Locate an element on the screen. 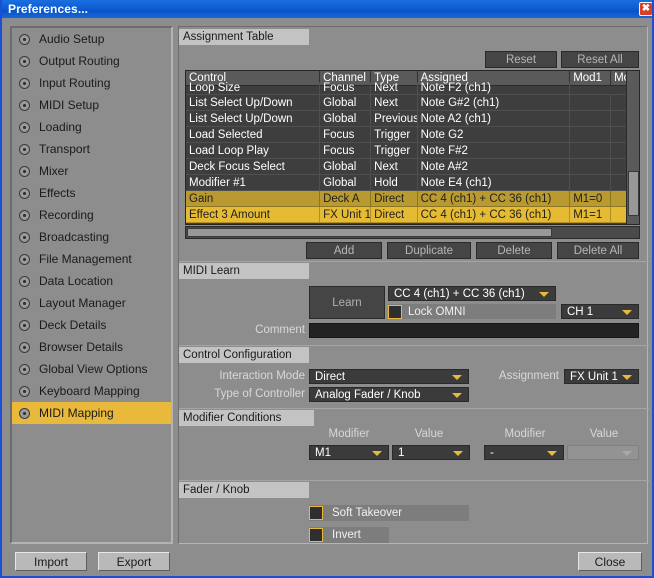 The image size is (654, 578). sidebar-item-midi-setup: MIDI Setup is located at coordinates (91, 105).